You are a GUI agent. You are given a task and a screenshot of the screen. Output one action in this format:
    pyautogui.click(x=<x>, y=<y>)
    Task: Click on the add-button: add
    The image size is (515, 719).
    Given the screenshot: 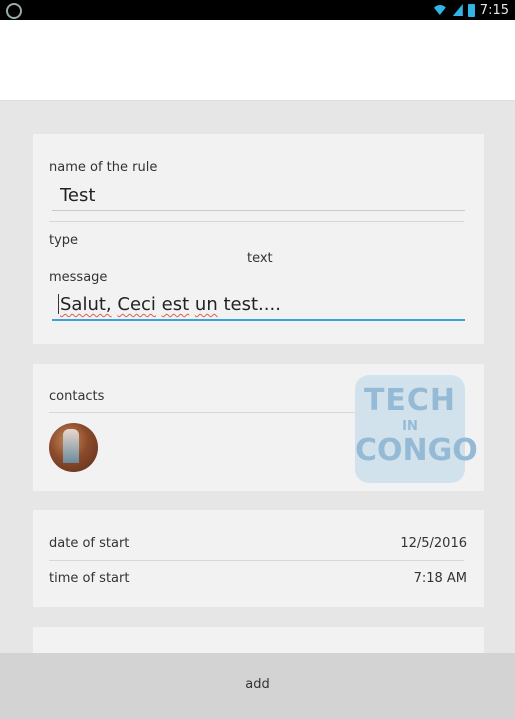 What is the action you would take?
    pyautogui.click(x=257, y=686)
    